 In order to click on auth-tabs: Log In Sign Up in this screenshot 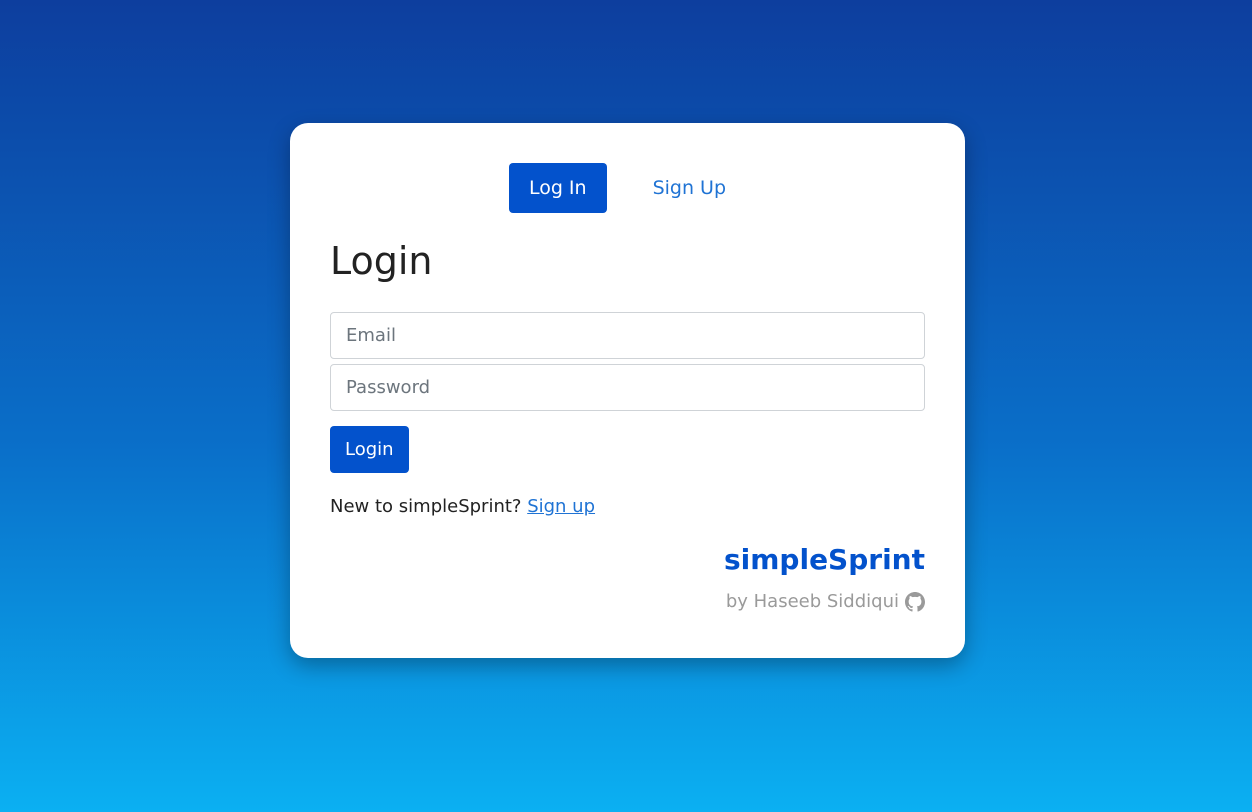, I will do `click(627, 188)`.